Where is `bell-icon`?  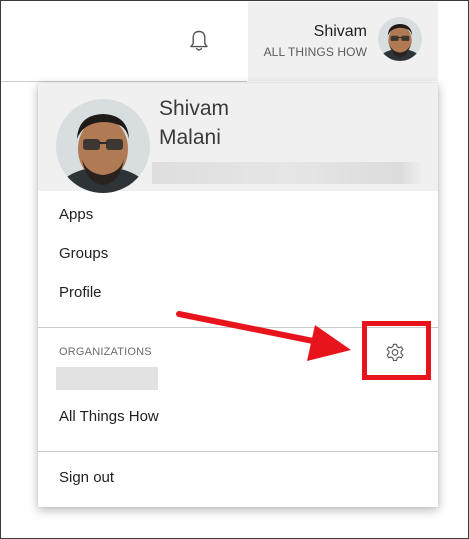
bell-icon is located at coordinates (199, 40).